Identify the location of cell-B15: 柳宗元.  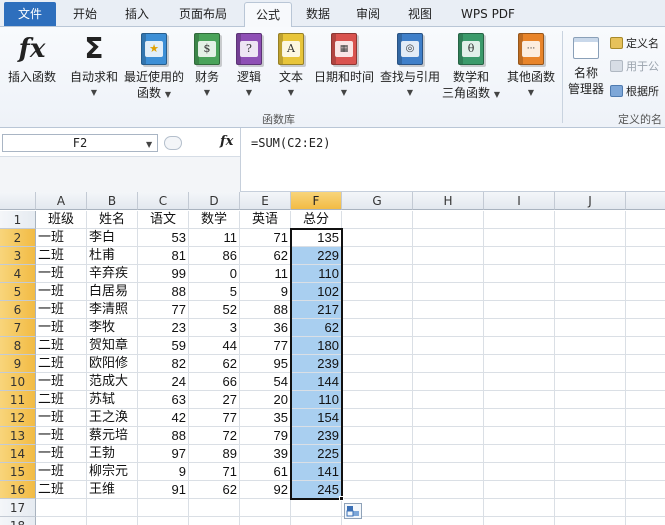
(112, 472).